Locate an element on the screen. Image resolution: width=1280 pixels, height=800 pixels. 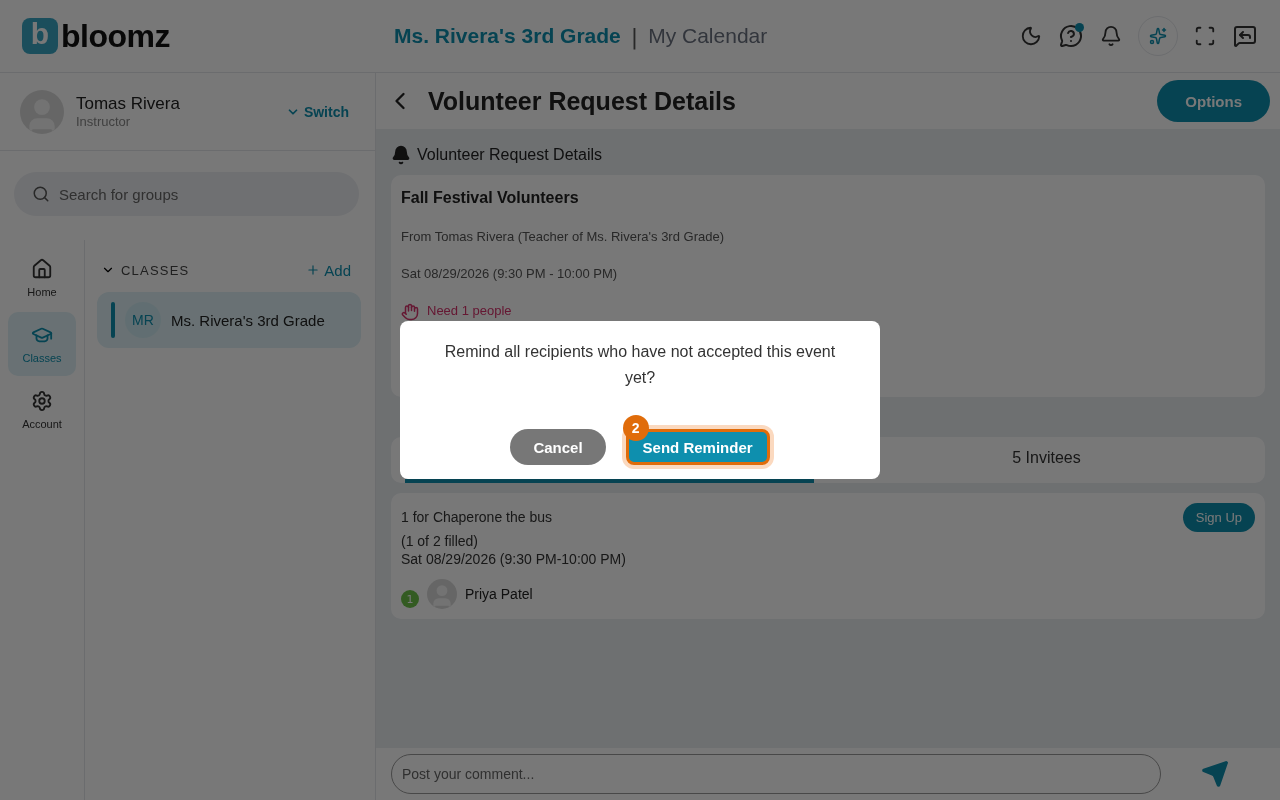
slot-title: 1 for Chaperone the bus is located at coordinates (476, 517).